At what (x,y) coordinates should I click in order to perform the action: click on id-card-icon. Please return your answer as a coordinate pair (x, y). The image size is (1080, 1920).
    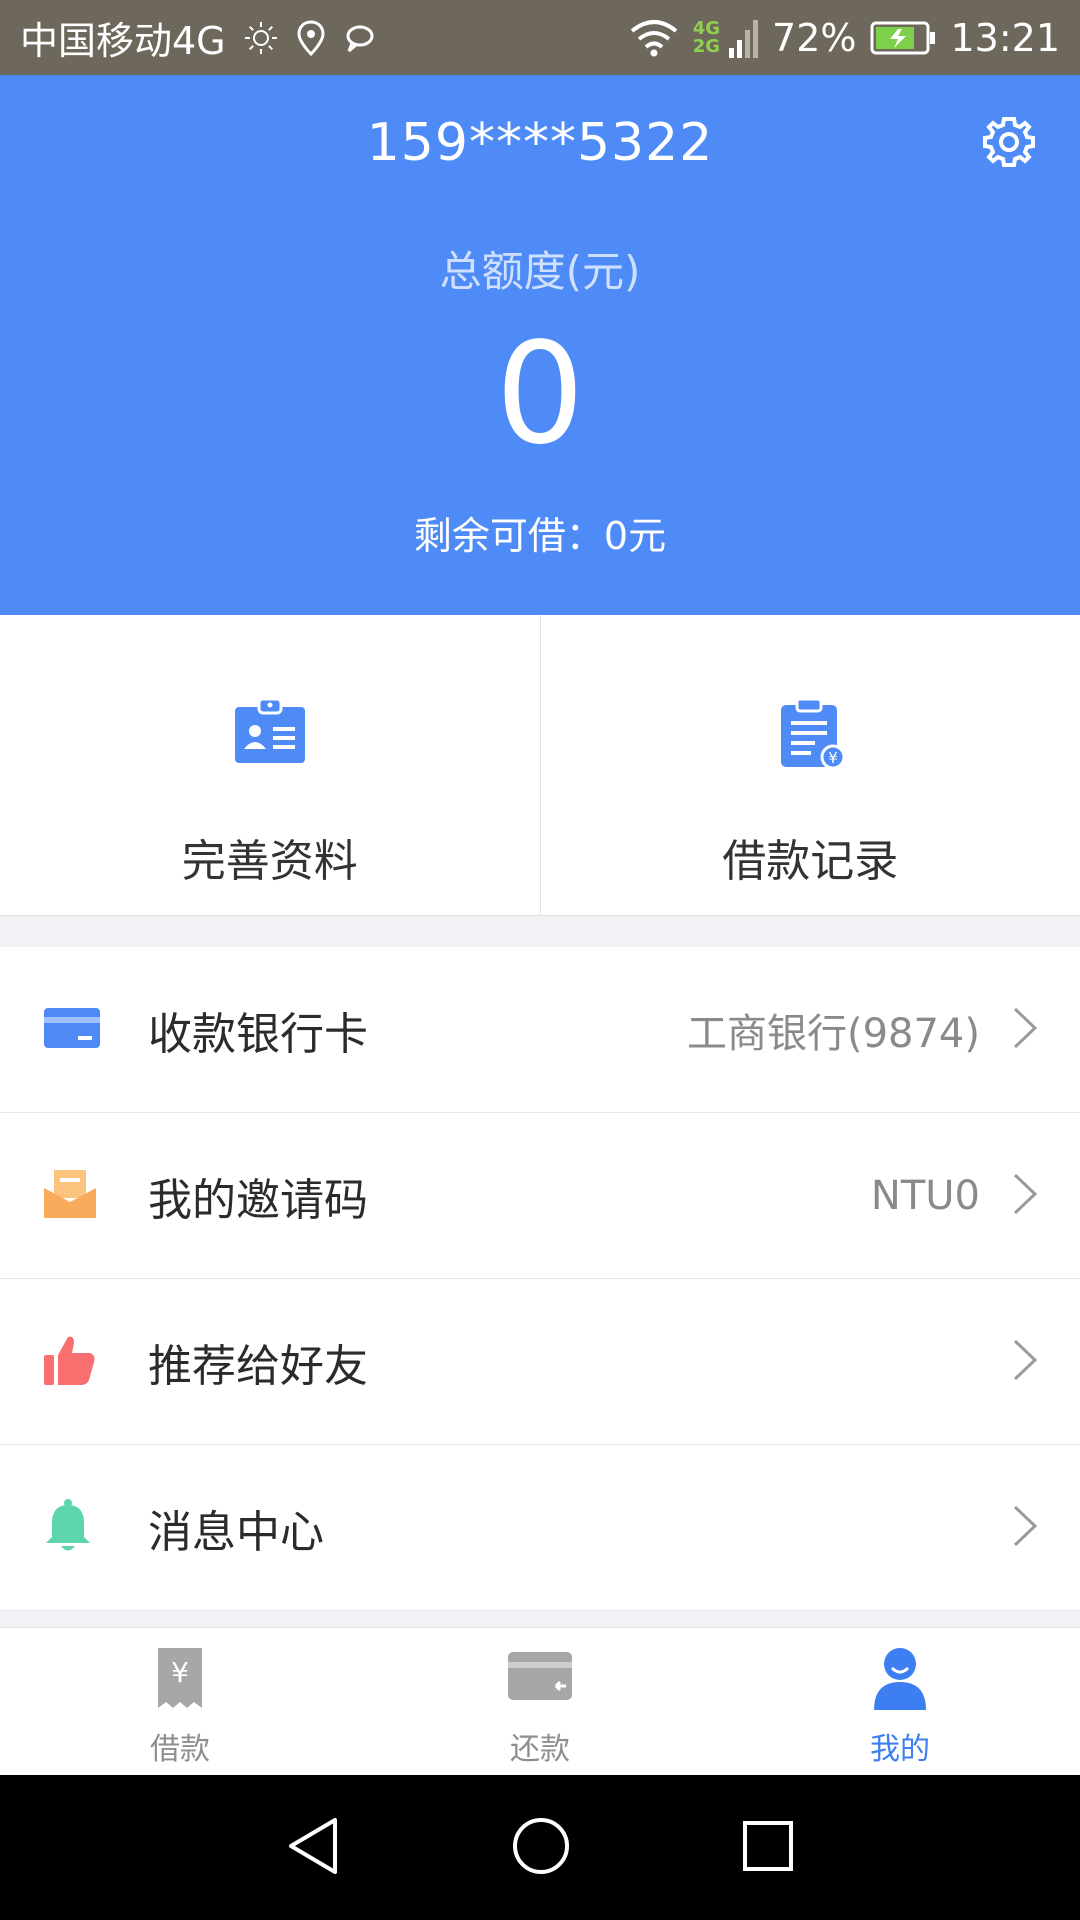
    Looking at the image, I should click on (269, 730).